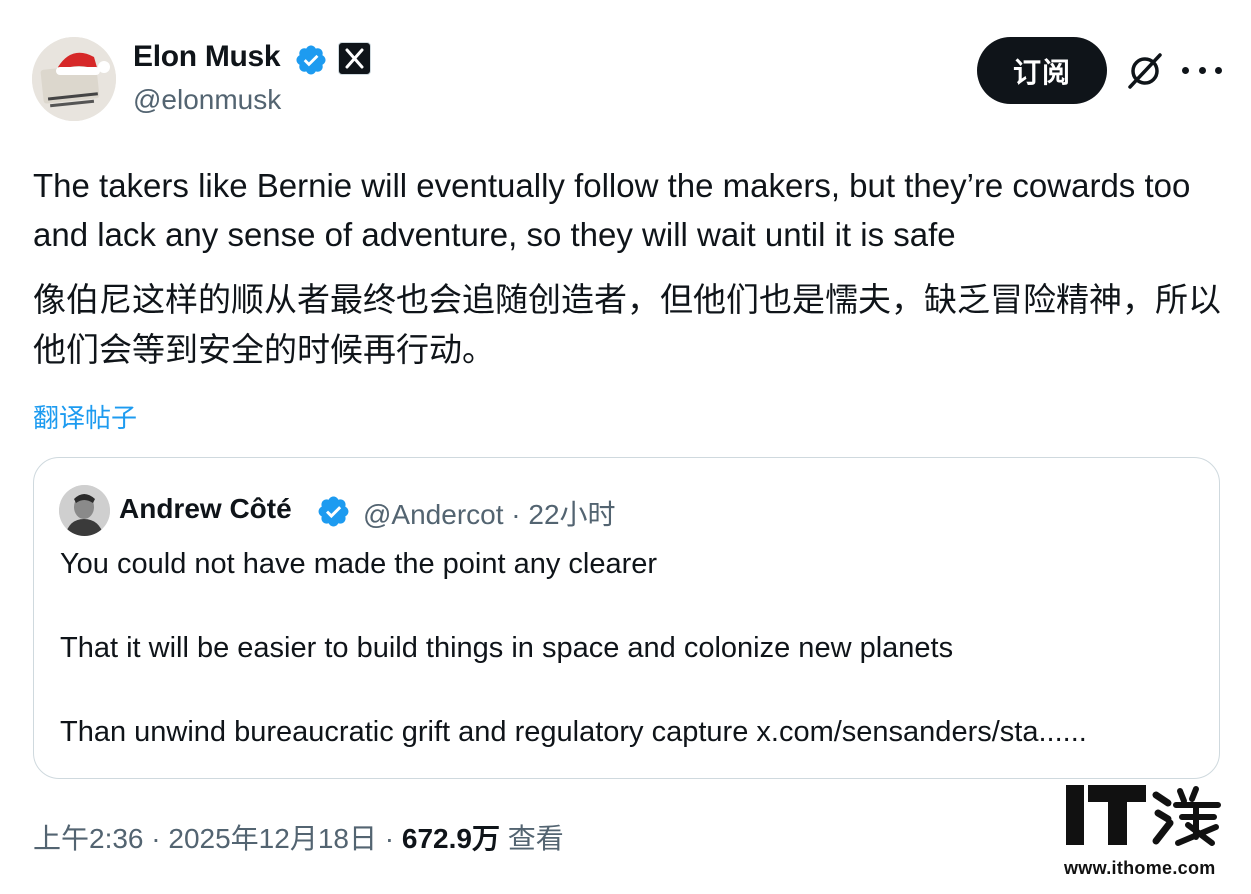 Image resolution: width=1251 pixels, height=894 pixels. I want to click on quote-author-handle: @Andercot, so click(433, 514).